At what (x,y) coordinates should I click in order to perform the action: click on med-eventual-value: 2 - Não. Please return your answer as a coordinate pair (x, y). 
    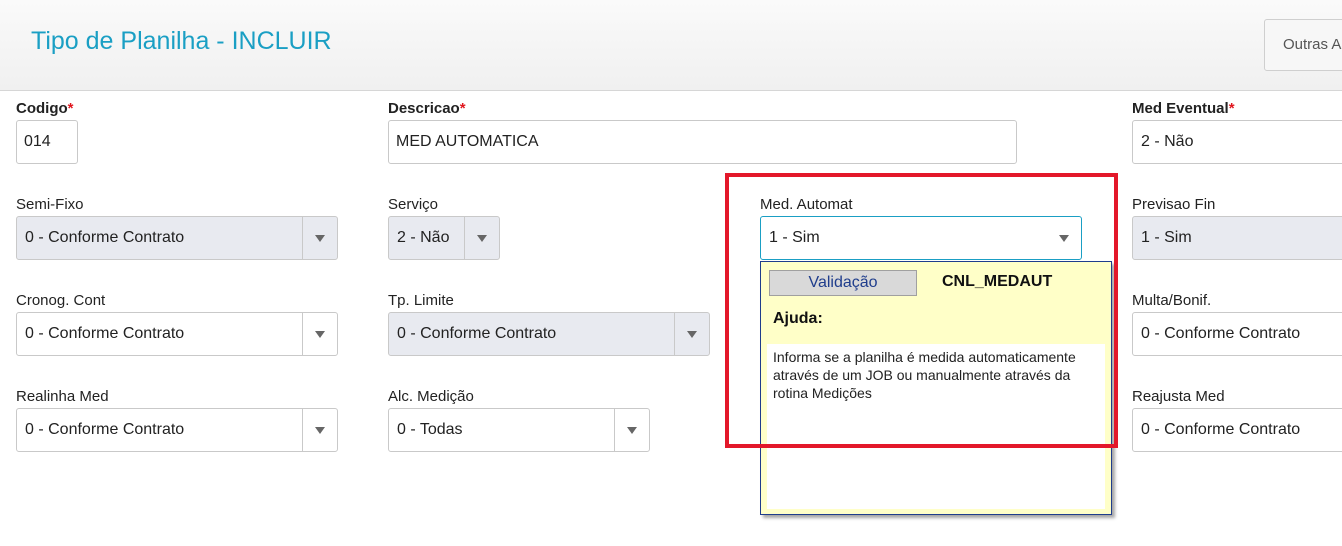
    Looking at the image, I should click on (1167, 141).